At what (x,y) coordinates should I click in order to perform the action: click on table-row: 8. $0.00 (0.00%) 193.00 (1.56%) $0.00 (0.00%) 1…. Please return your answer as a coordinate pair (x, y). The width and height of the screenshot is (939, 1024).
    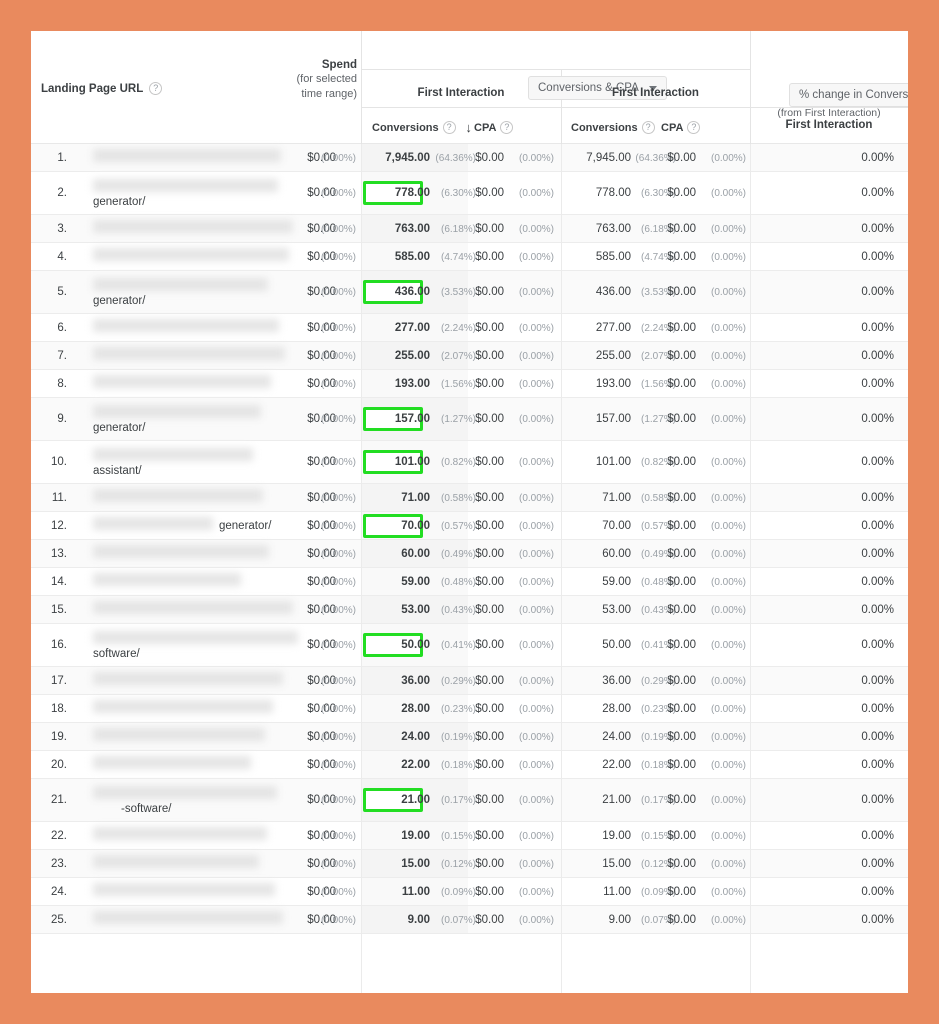
    Looking at the image, I should click on (469, 384).